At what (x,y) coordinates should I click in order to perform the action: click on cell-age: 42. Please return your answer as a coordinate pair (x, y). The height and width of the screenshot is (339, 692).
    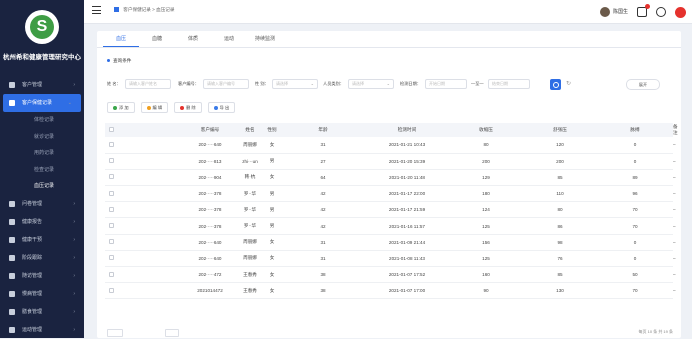
    Looking at the image, I should click on (323, 210).